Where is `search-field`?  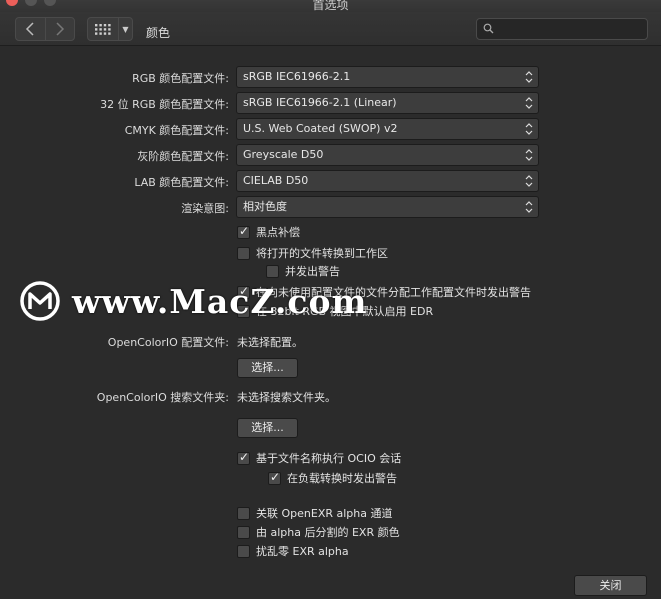
search-field is located at coordinates (562, 29).